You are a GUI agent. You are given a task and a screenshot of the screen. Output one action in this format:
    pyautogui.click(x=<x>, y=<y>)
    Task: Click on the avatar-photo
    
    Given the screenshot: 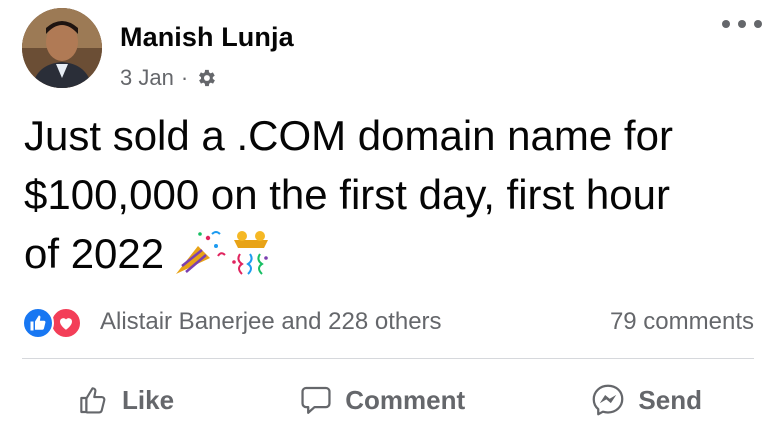 What is the action you would take?
    pyautogui.click(x=62, y=48)
    